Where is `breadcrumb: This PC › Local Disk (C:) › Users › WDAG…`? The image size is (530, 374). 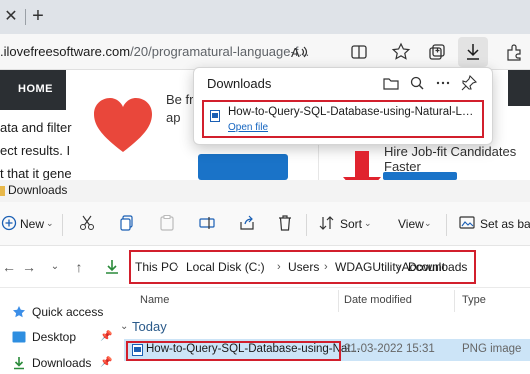 breadcrumb: This PC › Local Disk (C:) › Users › WDAG… is located at coordinates (302, 267).